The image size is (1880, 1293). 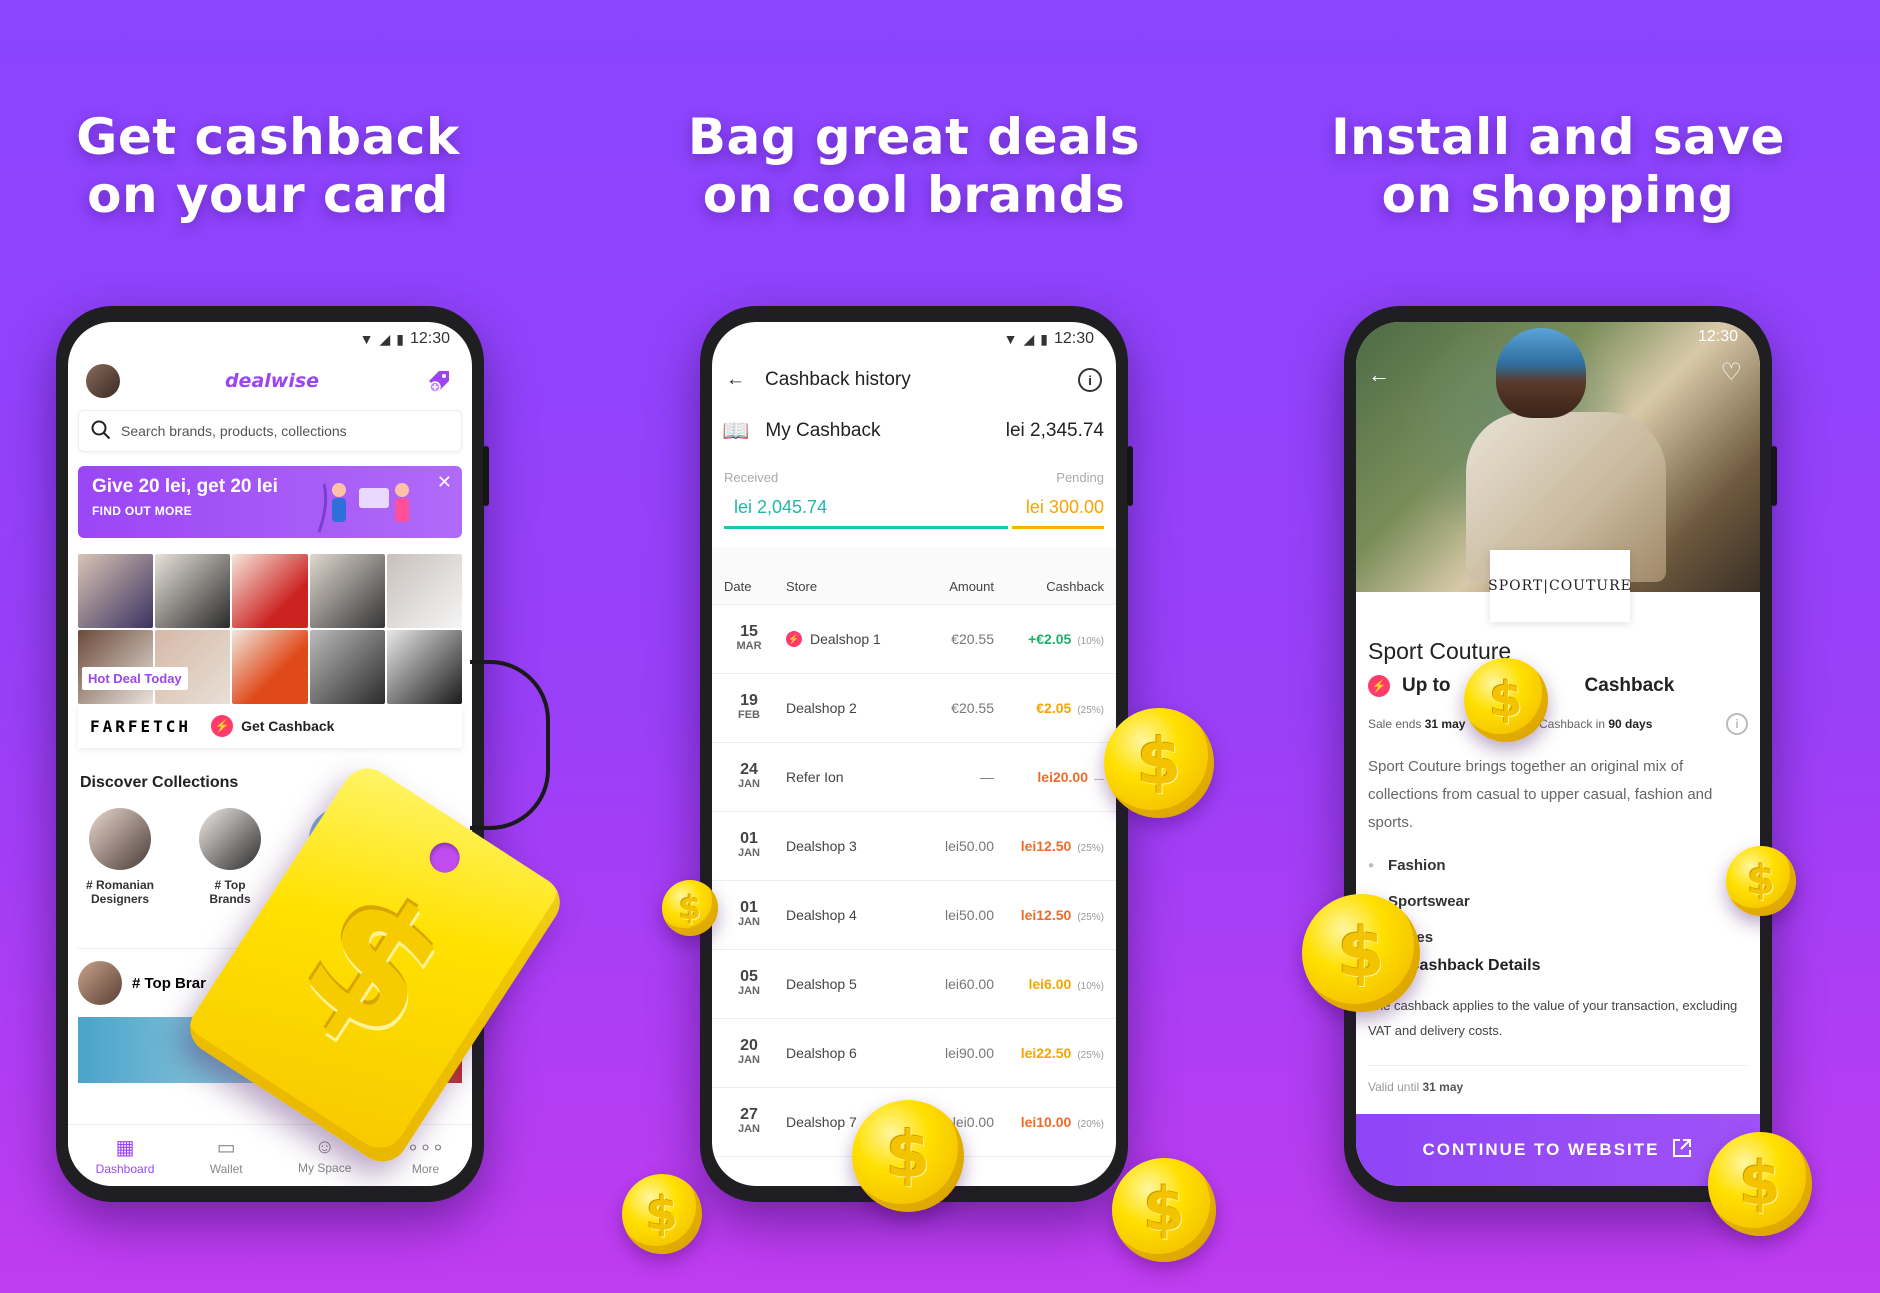 What do you see at coordinates (1774, 476) in the screenshot?
I see `phone-side-button` at bounding box center [1774, 476].